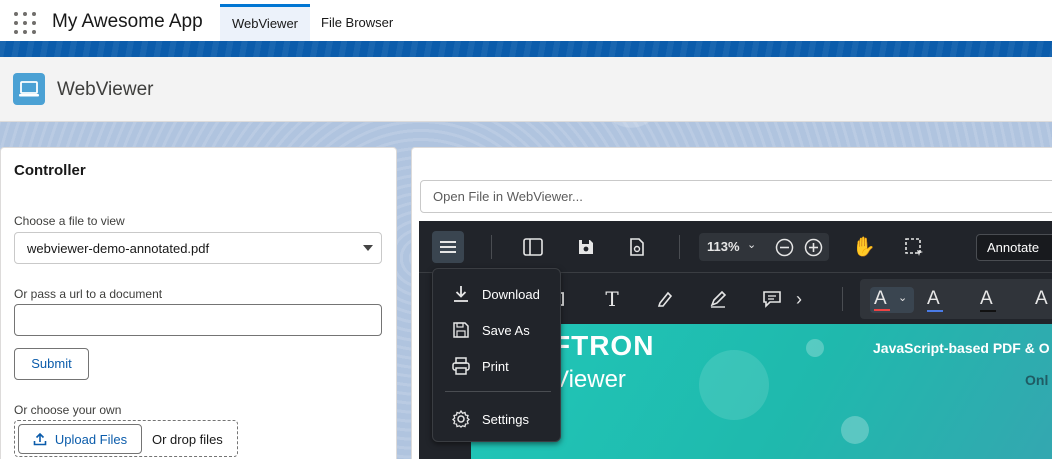 The width and height of the screenshot is (1052, 459). Describe the element at coordinates (127, 21) in the screenshot. I see `app-name: My Awesome App` at that location.